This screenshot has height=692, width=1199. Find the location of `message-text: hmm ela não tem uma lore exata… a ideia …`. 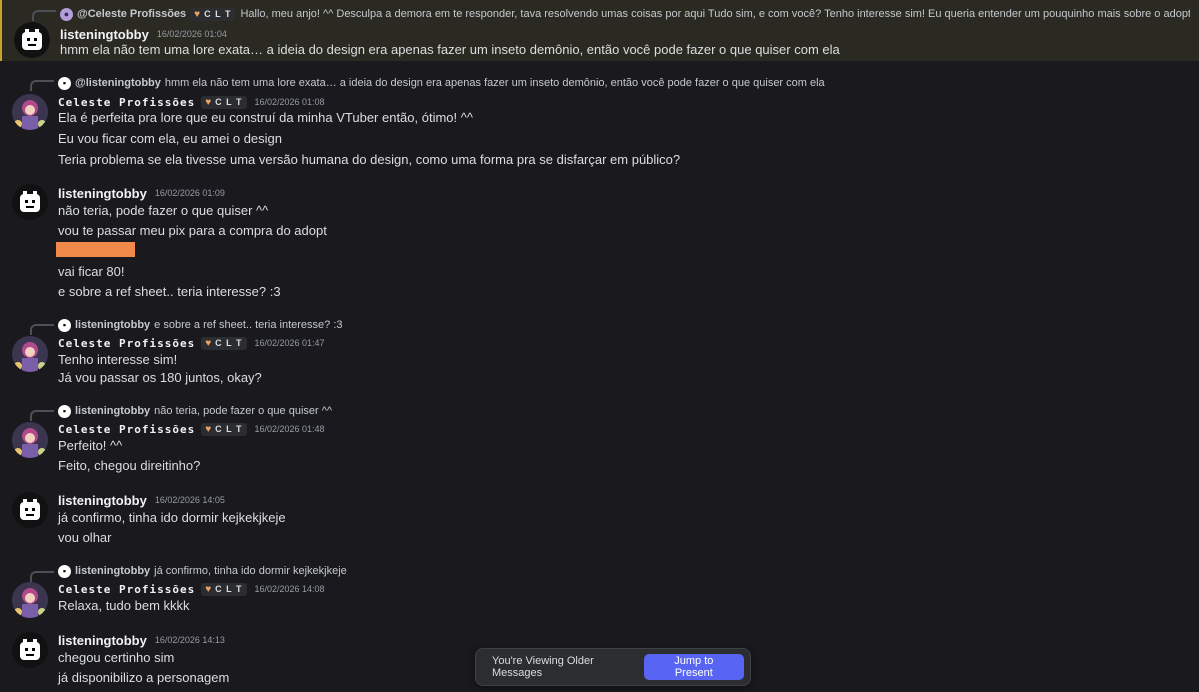

message-text: hmm ela não tem uma lore exata… a ideia … is located at coordinates (450, 49).